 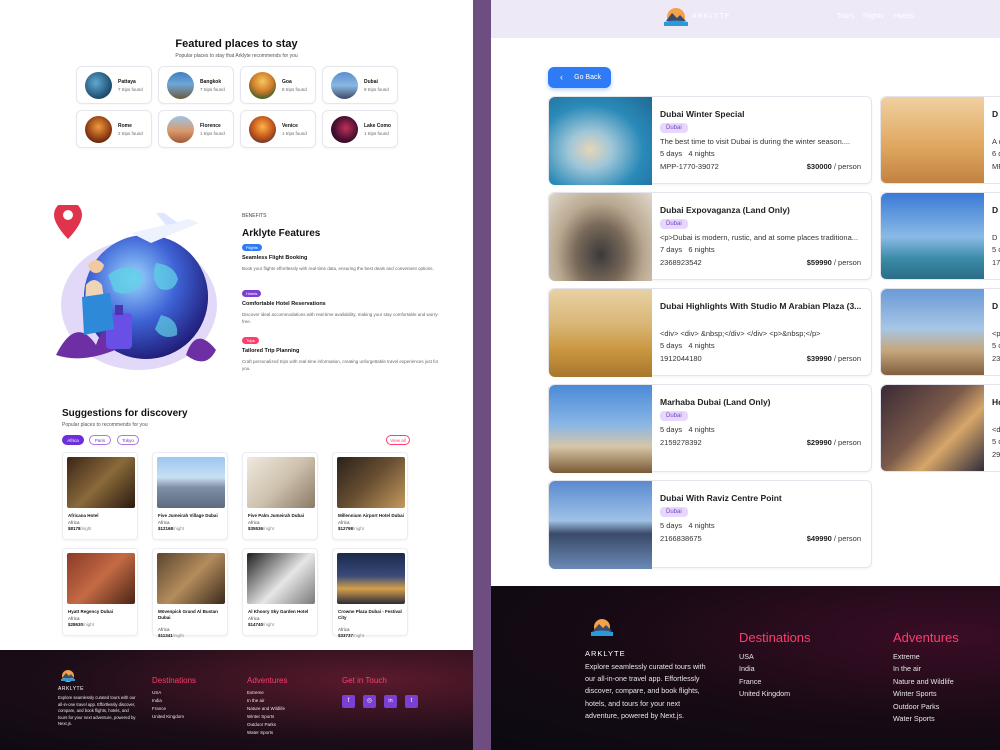 What do you see at coordinates (711, 16) in the screenshot?
I see `navbar-brand: ARKLYTE` at bounding box center [711, 16].